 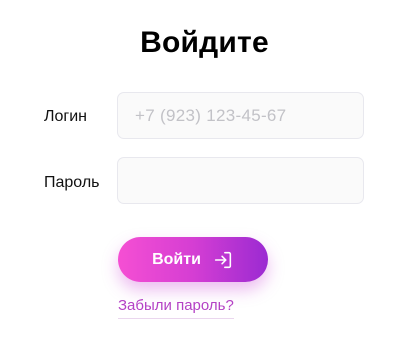 What do you see at coordinates (204, 42) in the screenshot?
I see `page-title: Войдите` at bounding box center [204, 42].